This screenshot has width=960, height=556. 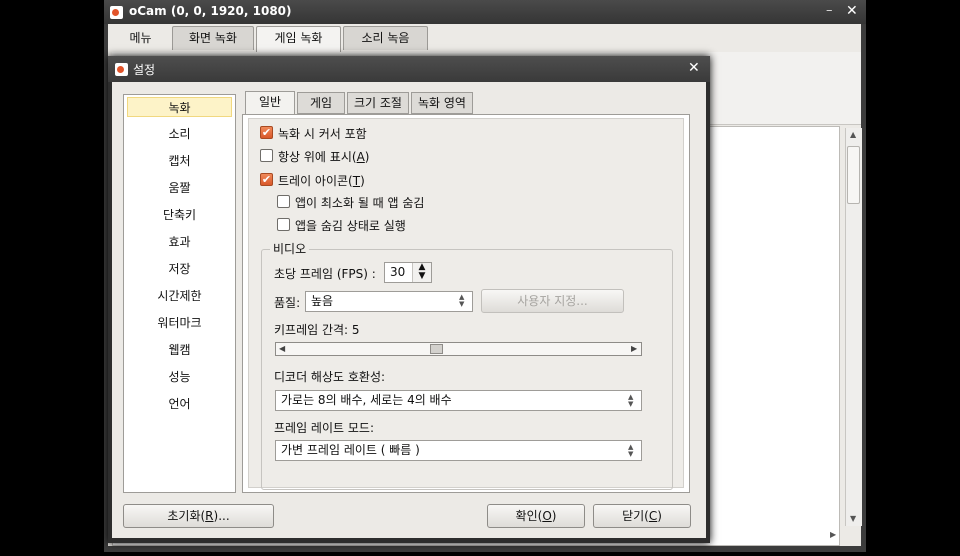 I want to click on run-hidden-checkbox, so click(x=283, y=224).